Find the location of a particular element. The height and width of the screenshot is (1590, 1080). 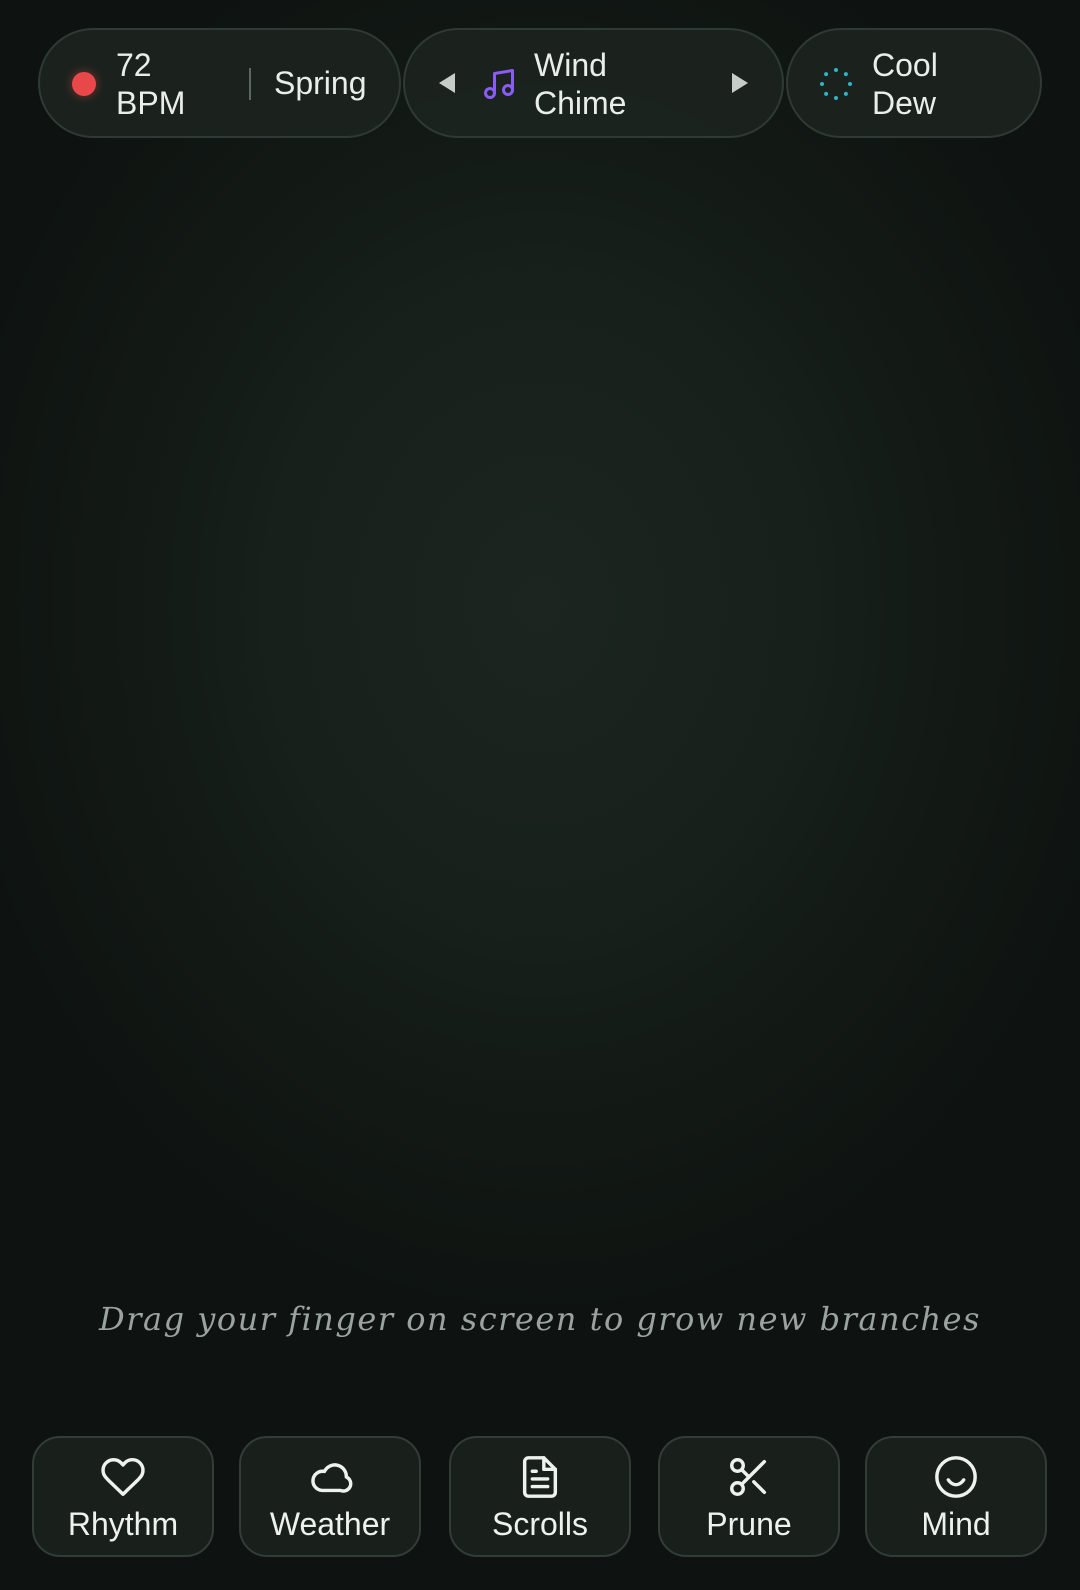

prune-label: Prune is located at coordinates (749, 1524).